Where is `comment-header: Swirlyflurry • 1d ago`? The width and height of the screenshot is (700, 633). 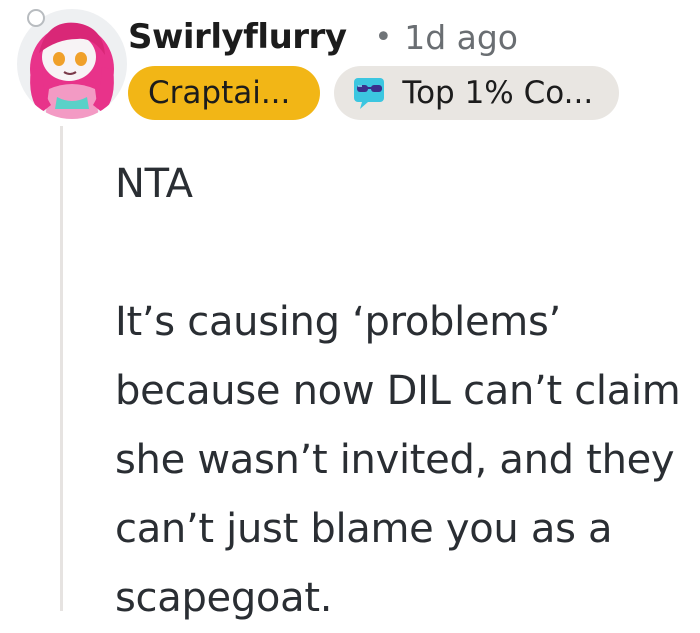 comment-header: Swirlyflurry • 1d ago is located at coordinates (323, 37).